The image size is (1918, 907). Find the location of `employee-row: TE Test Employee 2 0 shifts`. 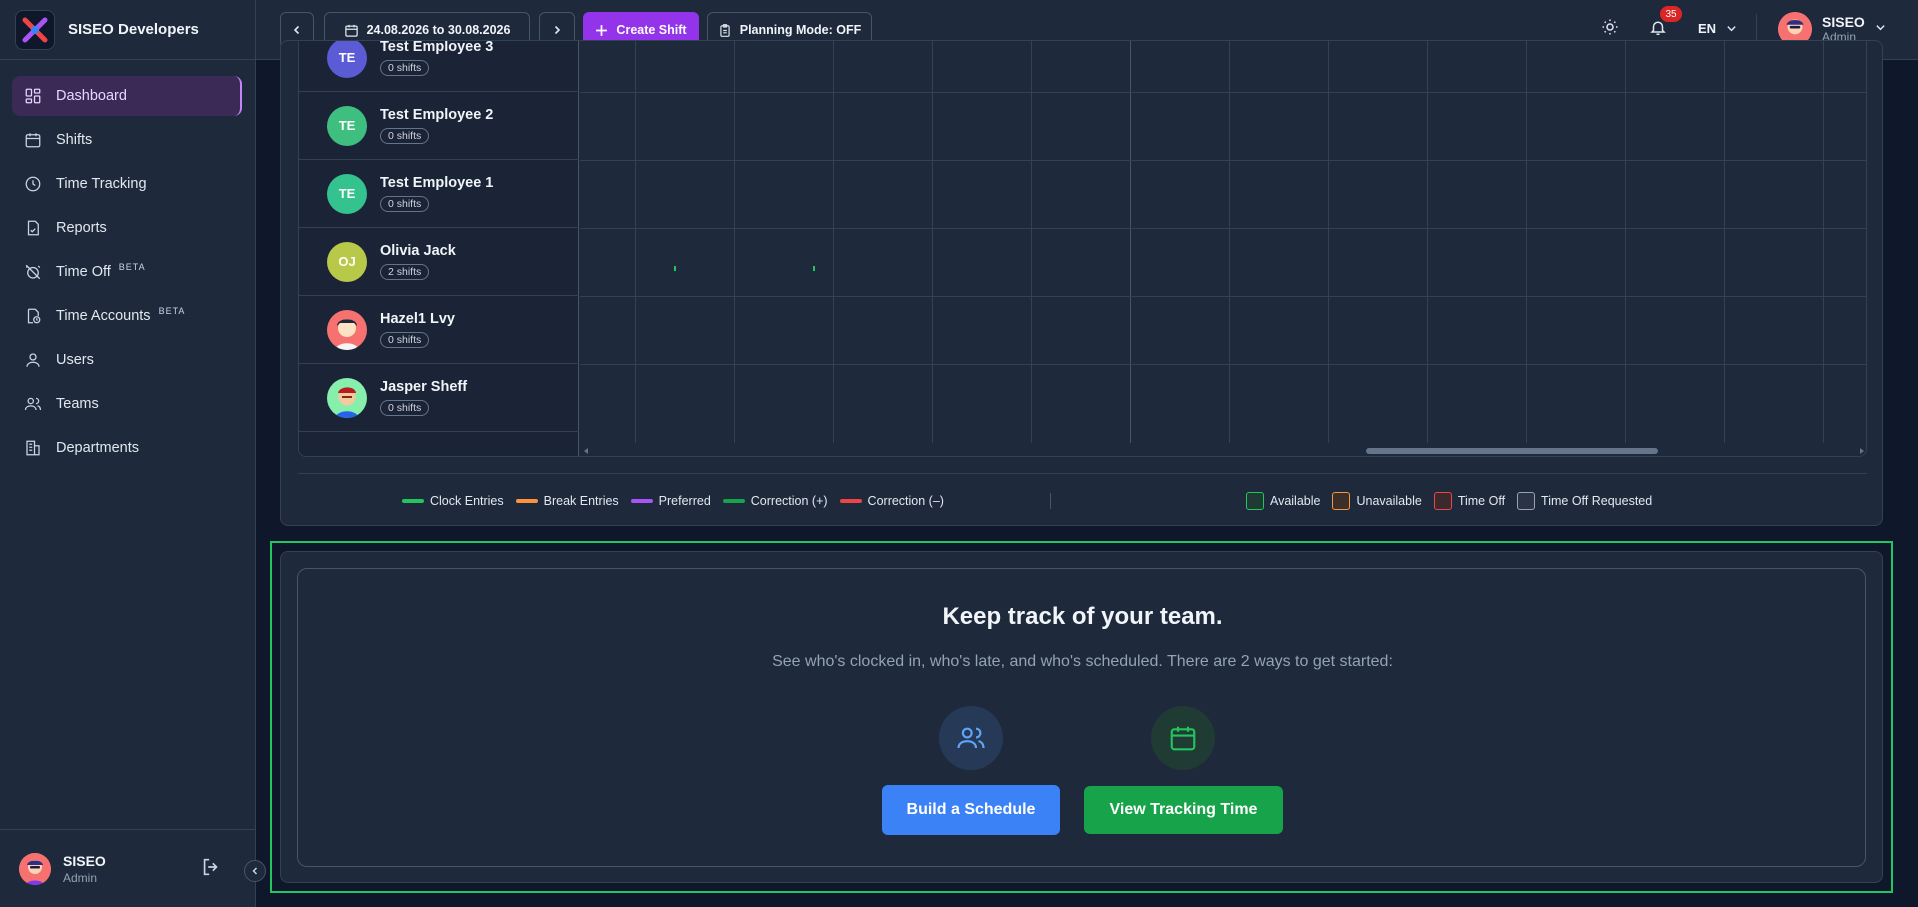

employee-row: TE Test Employee 2 0 shifts is located at coordinates (439, 126).